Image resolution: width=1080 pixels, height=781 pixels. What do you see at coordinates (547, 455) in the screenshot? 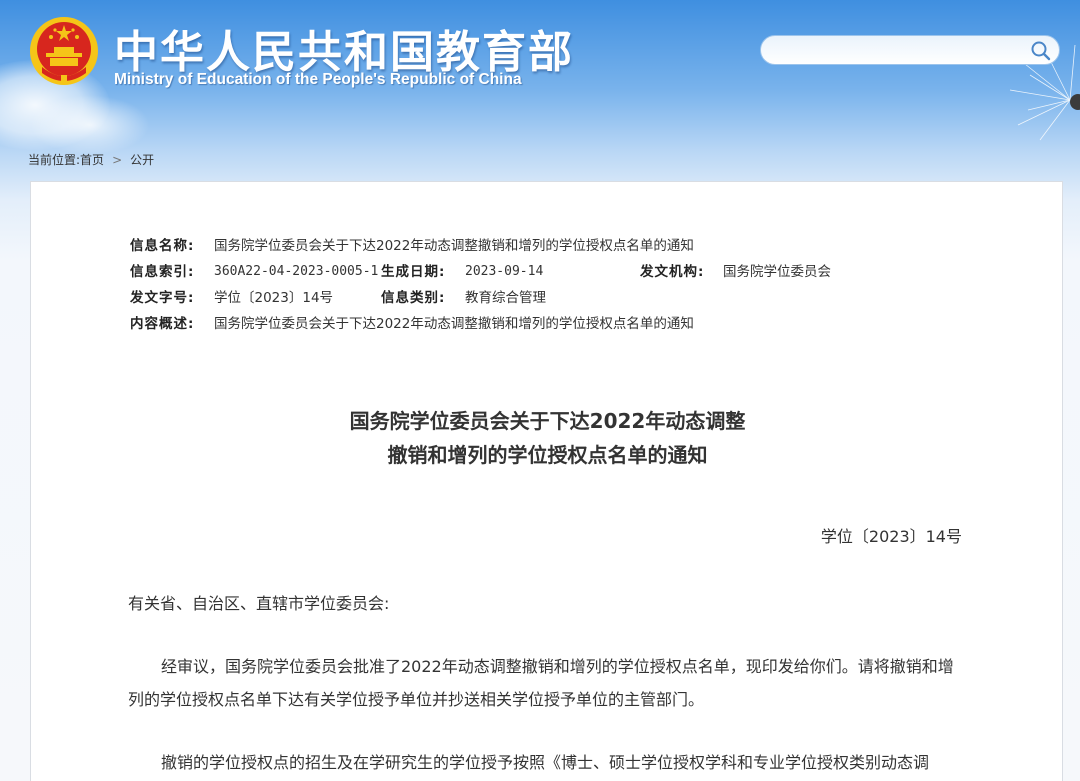
I see `document-title-line2: 撤销和增列的学位授权点名单的通知` at bounding box center [547, 455].